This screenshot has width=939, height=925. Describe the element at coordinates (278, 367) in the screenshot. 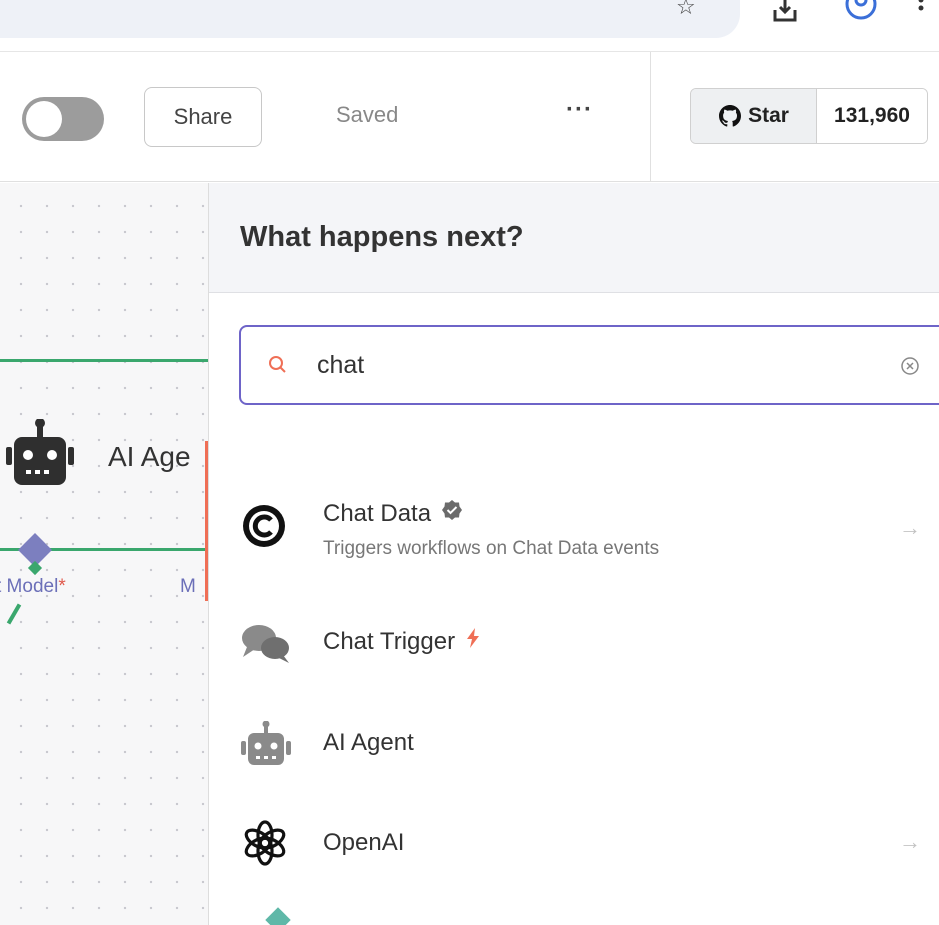

I see `search-icon` at that location.